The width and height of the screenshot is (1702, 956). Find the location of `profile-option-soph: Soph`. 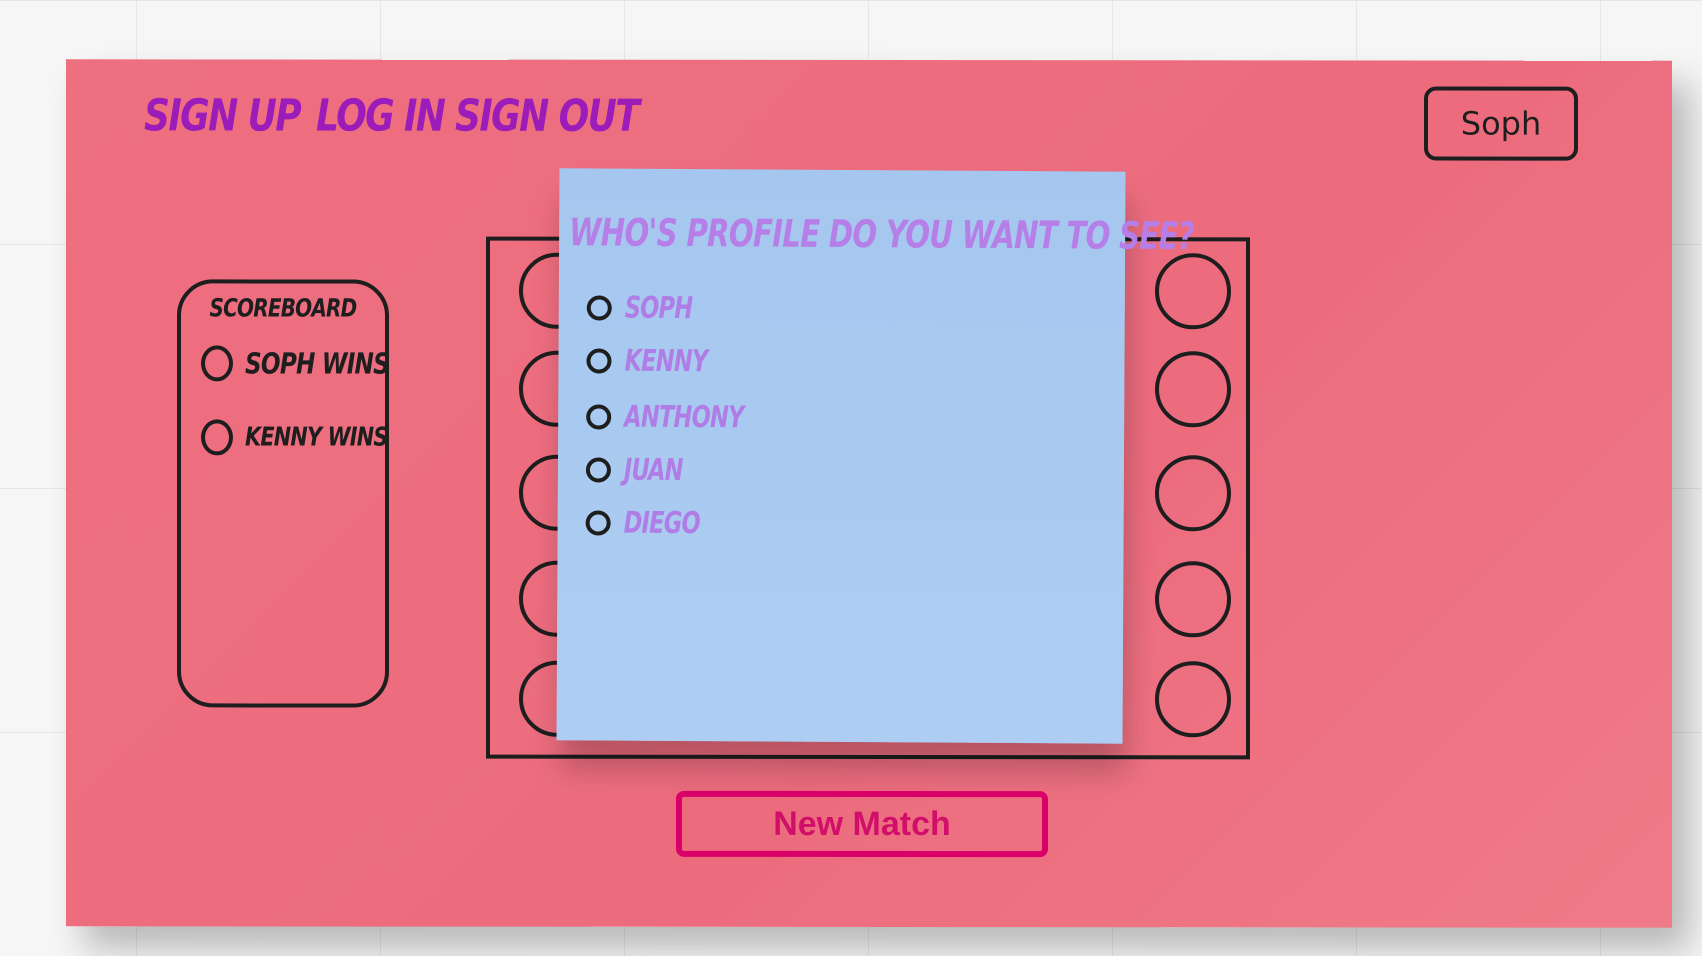

profile-option-soph: Soph is located at coordinates (650, 308).